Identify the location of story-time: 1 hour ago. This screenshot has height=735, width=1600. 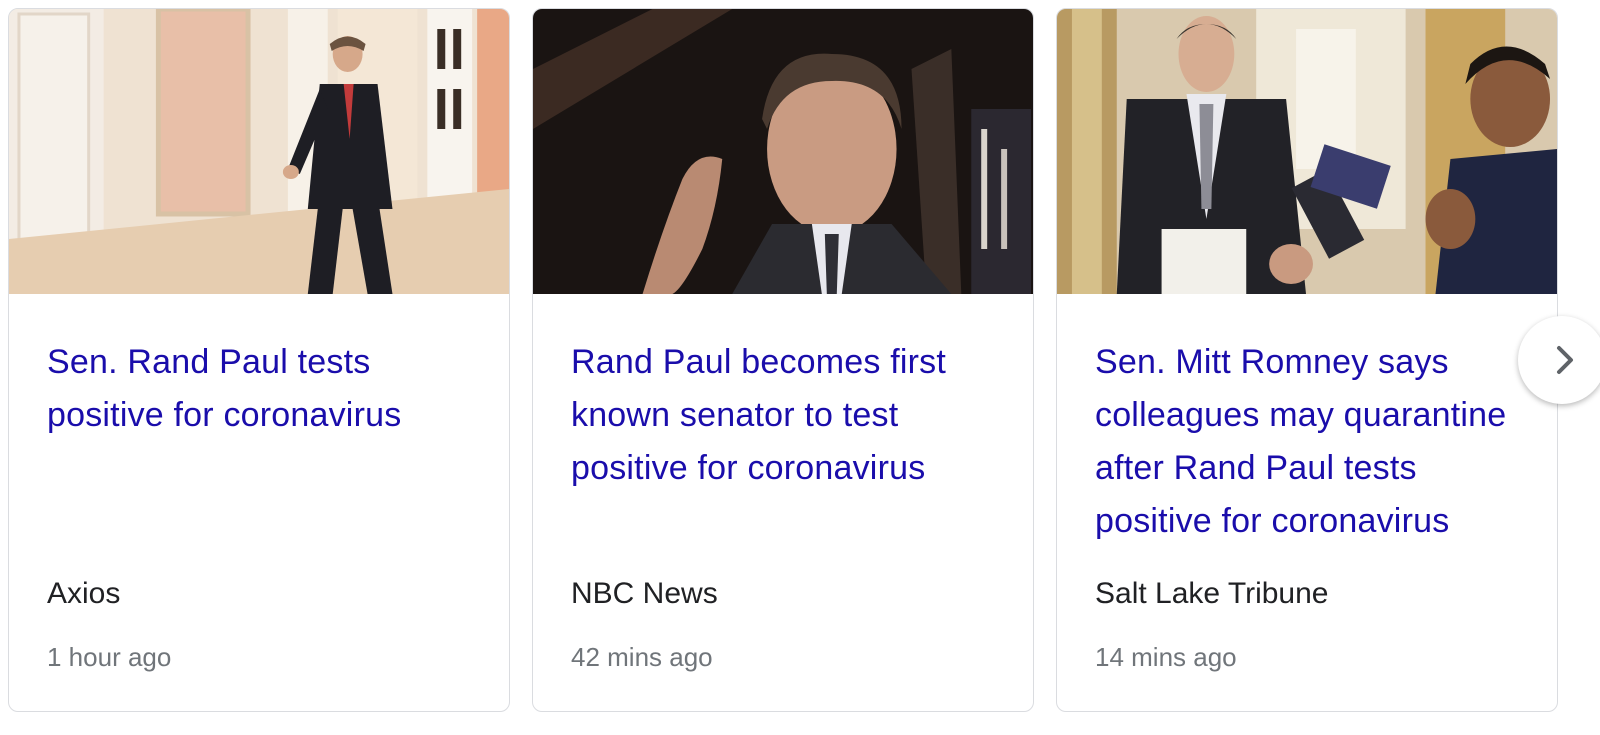
(109, 657).